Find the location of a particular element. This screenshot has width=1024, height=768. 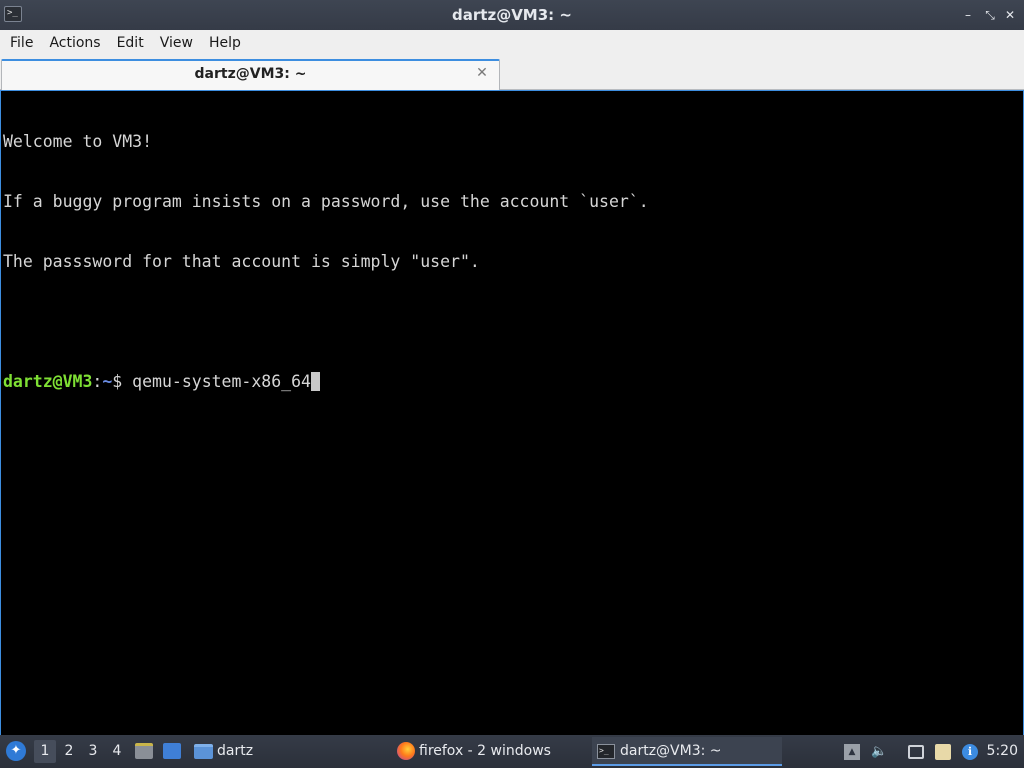

desktop-3-button: 3 is located at coordinates (93, 751).